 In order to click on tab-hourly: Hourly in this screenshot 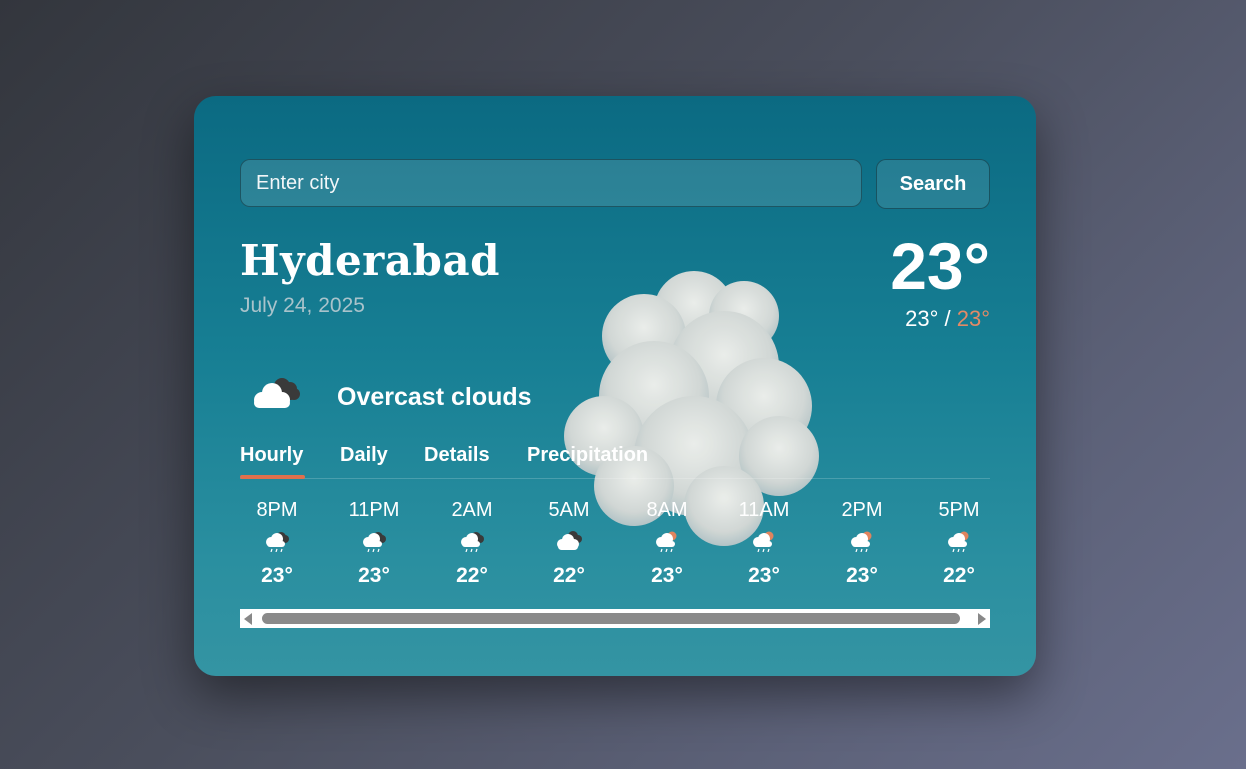, I will do `click(271, 455)`.